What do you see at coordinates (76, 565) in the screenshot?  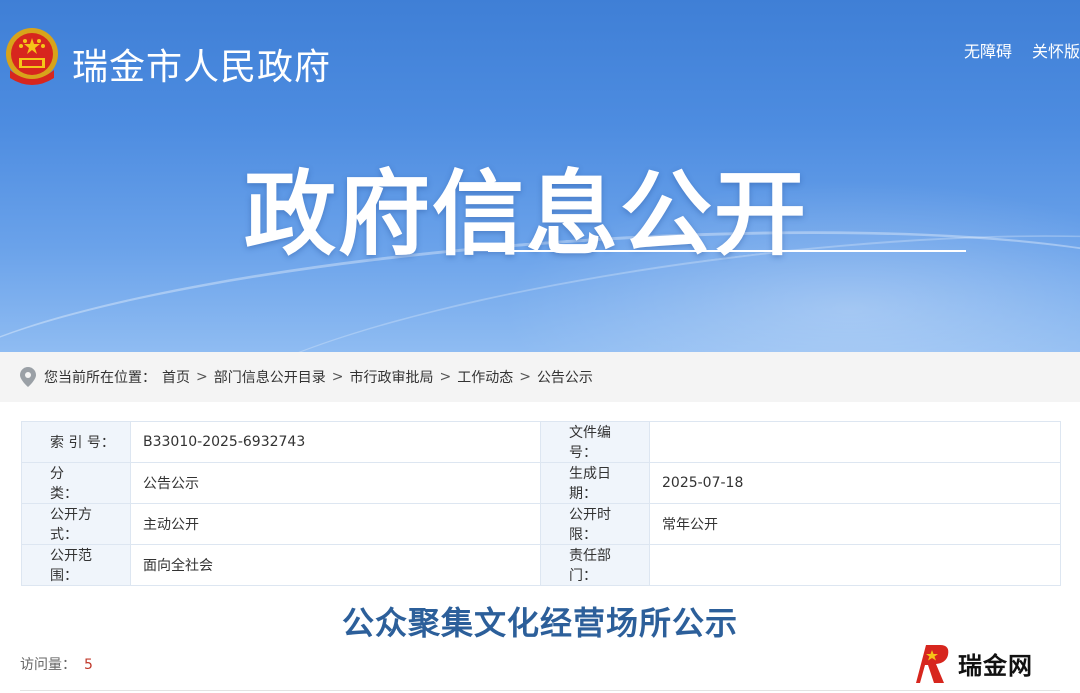 I see `disclosure-scope-label: 公开范围：` at bounding box center [76, 565].